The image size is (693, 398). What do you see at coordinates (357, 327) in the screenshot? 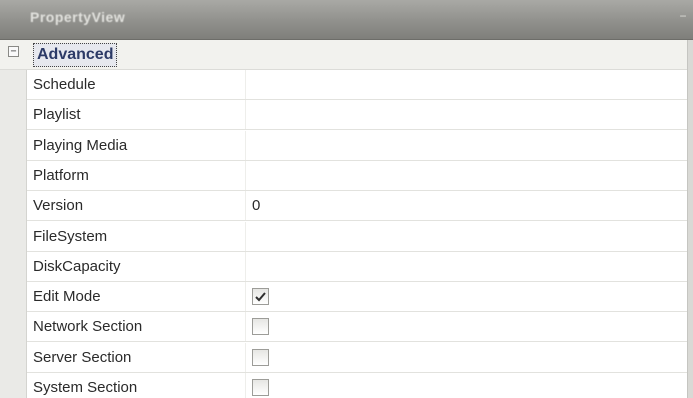
I see `property-row: Network Section` at bounding box center [357, 327].